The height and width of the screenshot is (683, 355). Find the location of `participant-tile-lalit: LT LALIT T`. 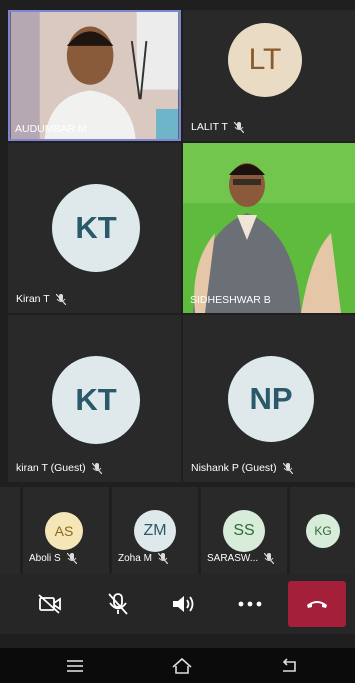

participant-tile-lalit: LT LALIT T is located at coordinates (269, 75).